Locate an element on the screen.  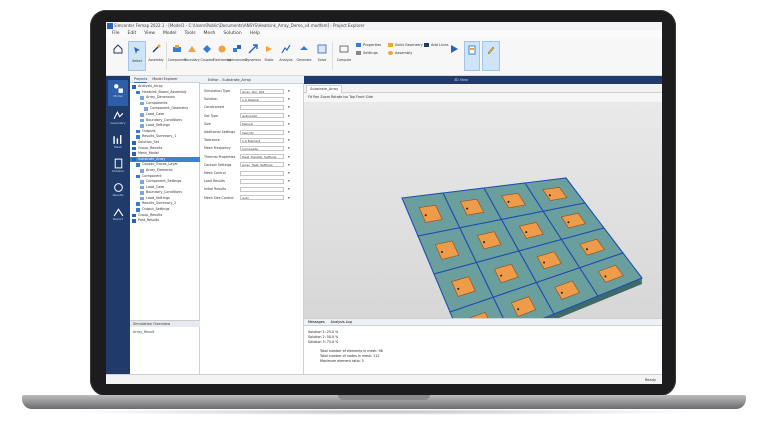
ribbon-button-page is located at coordinates (472, 56).